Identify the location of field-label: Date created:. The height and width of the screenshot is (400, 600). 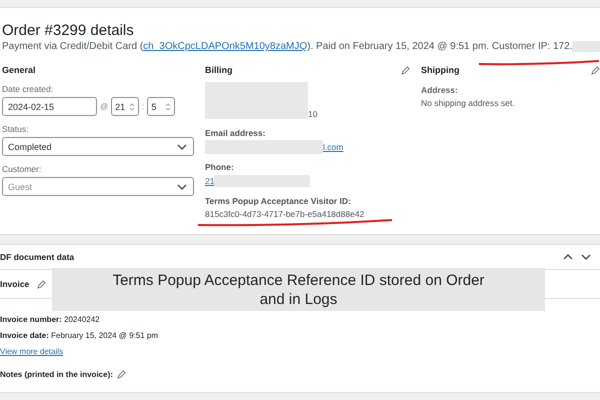
(28, 89).